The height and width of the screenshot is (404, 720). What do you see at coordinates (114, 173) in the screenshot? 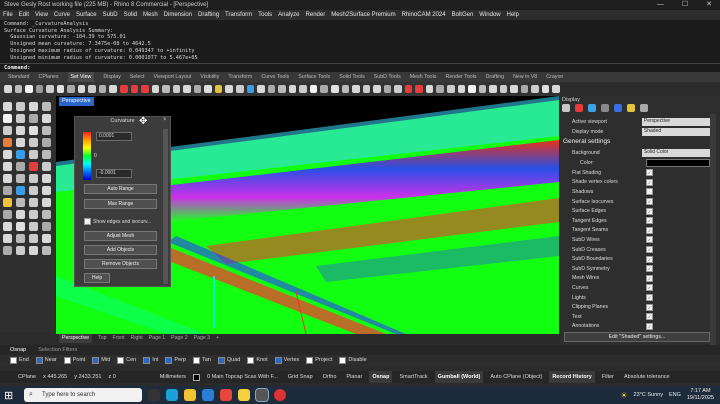
I see `min-curvature-field: -0.0001` at bounding box center [114, 173].